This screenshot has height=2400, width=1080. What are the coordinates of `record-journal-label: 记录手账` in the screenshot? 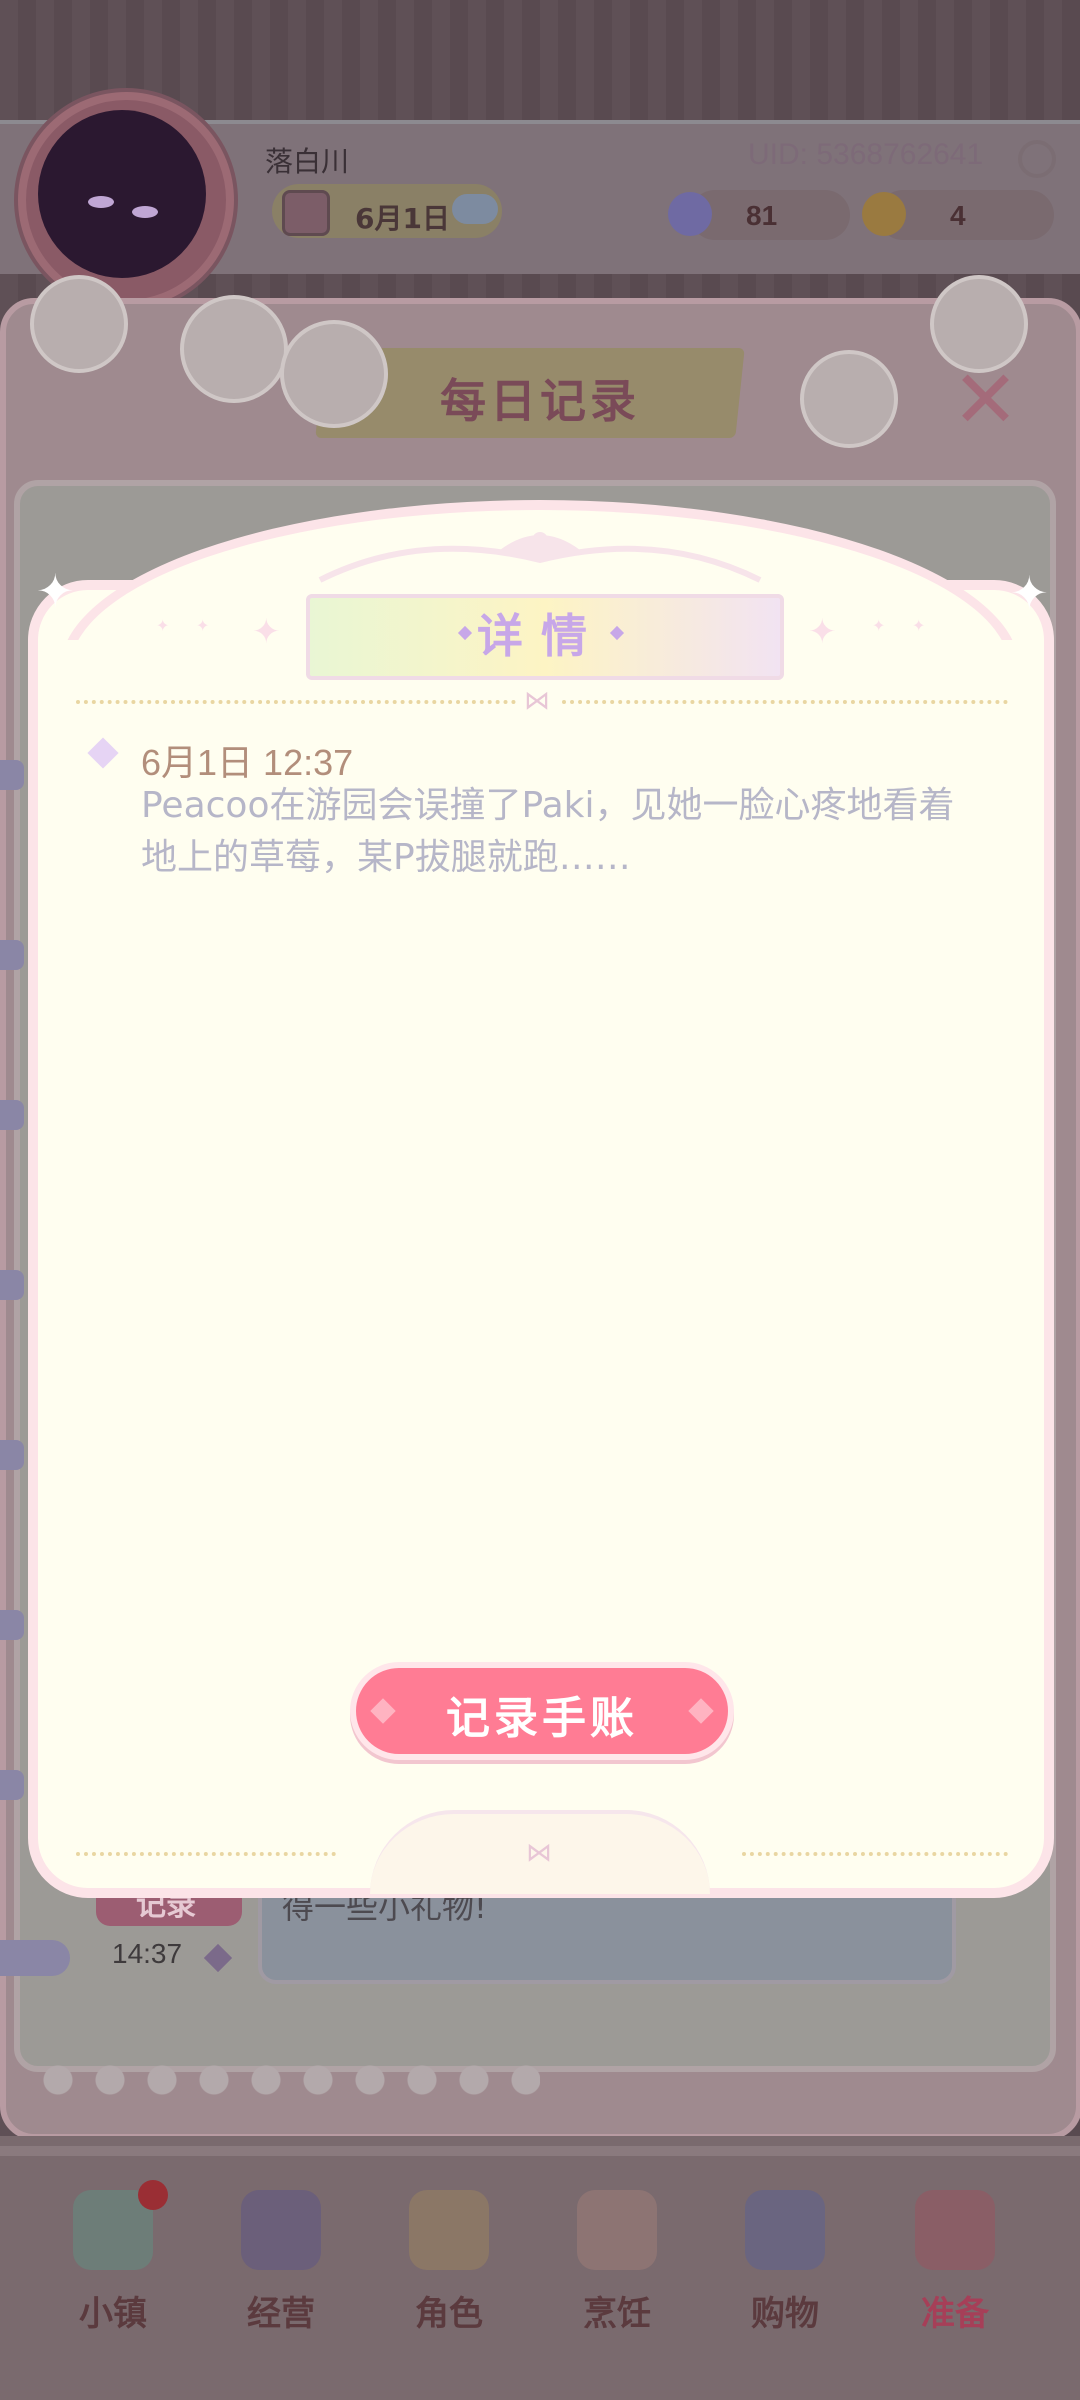 It's located at (542, 1718).